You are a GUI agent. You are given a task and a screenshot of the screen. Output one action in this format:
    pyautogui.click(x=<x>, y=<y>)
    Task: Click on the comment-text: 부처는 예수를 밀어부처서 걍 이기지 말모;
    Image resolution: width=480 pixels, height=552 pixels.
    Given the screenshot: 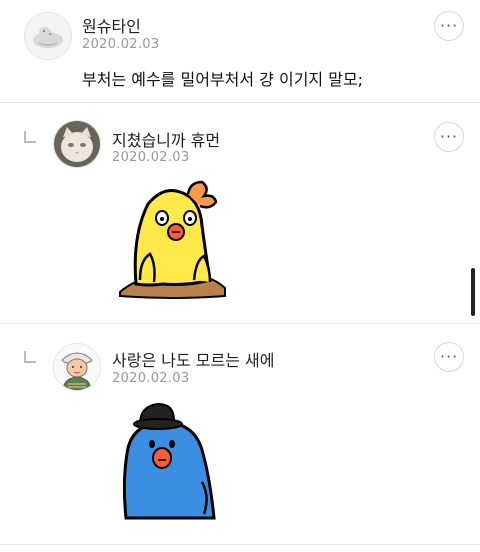 What is the action you would take?
    pyautogui.click(x=223, y=79)
    